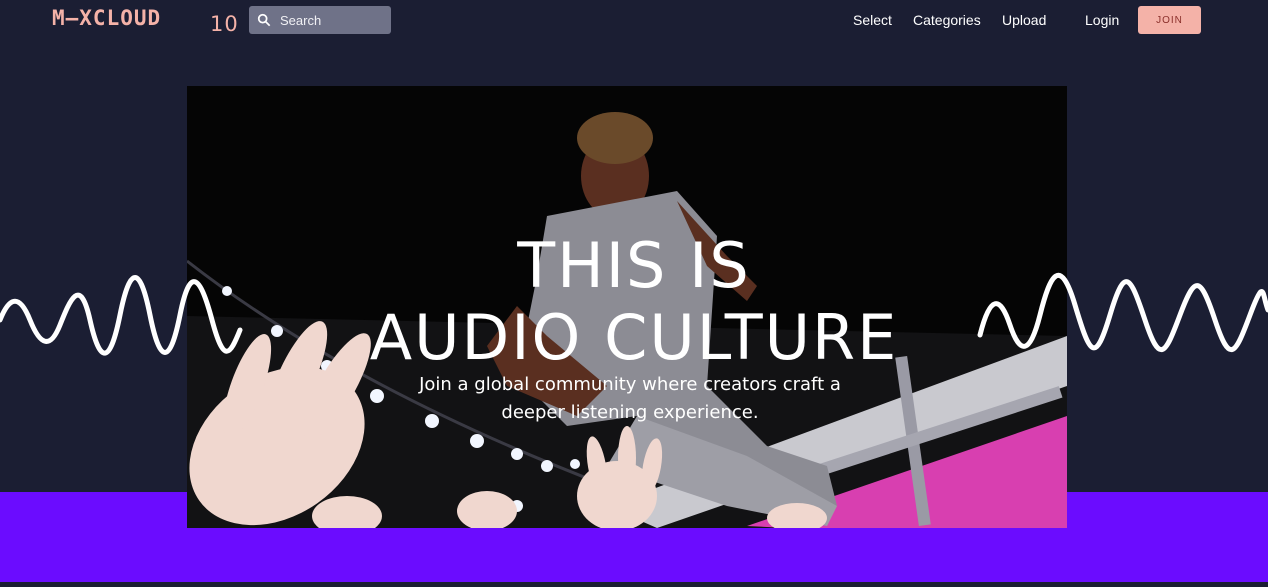 This screenshot has width=1268, height=587. What do you see at coordinates (634, 337) in the screenshot?
I see `headline-line-2: AUDIO CULTURE` at bounding box center [634, 337].